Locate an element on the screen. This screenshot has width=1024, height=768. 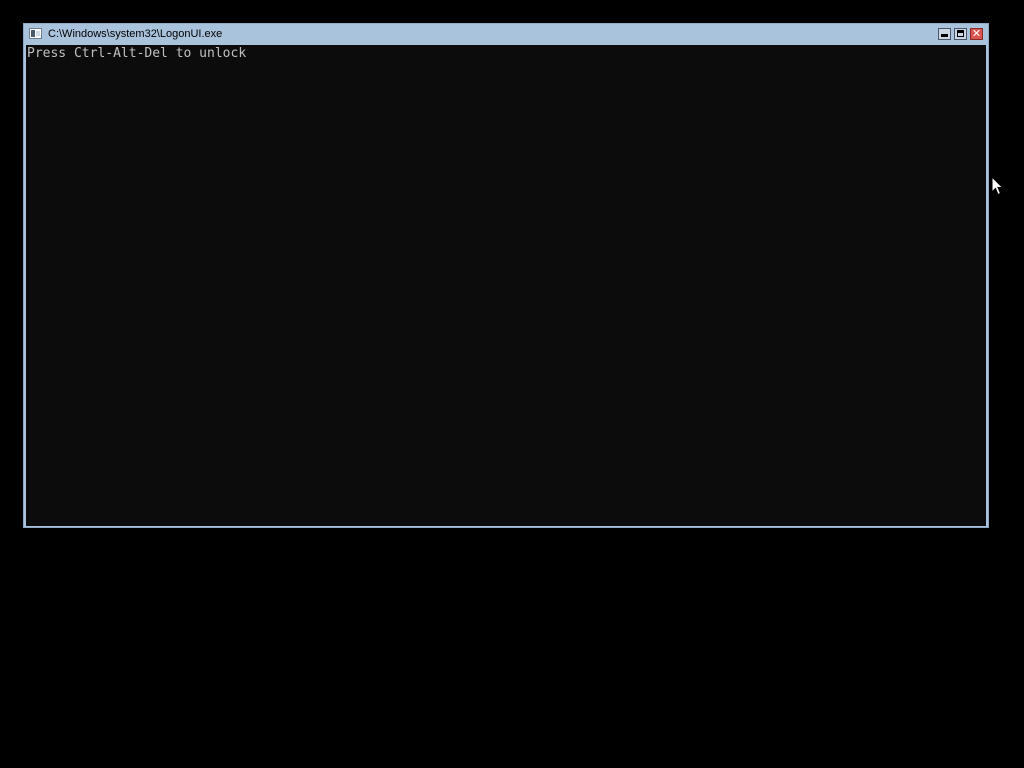
window-title: C:\Windows\system32\LogonUI.exe is located at coordinates (135, 34).